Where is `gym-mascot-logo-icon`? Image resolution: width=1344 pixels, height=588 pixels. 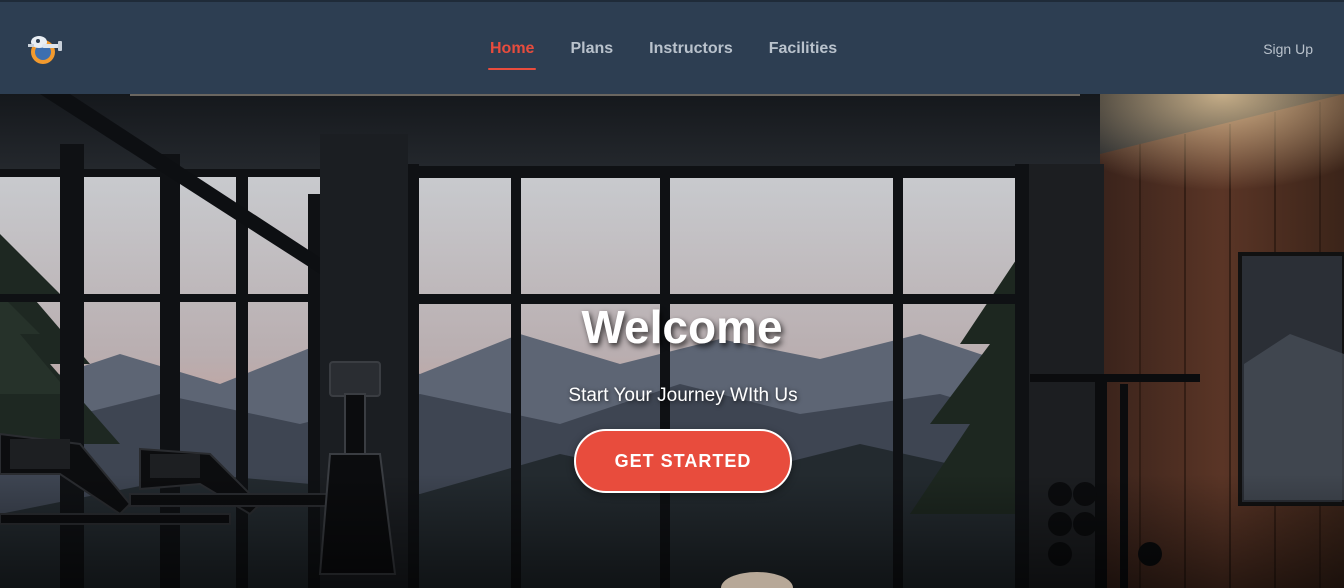
gym-mascot-logo-icon is located at coordinates (45, 48).